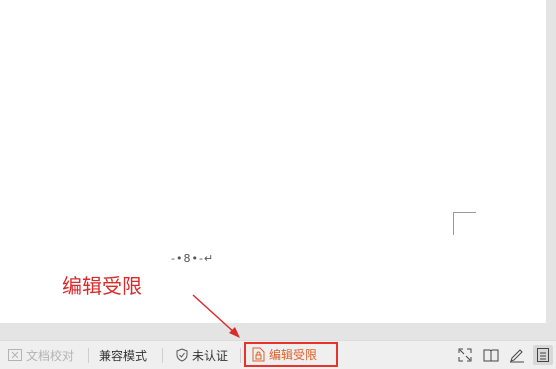  I want to click on doc-check-button: 文档校对, so click(41, 355).